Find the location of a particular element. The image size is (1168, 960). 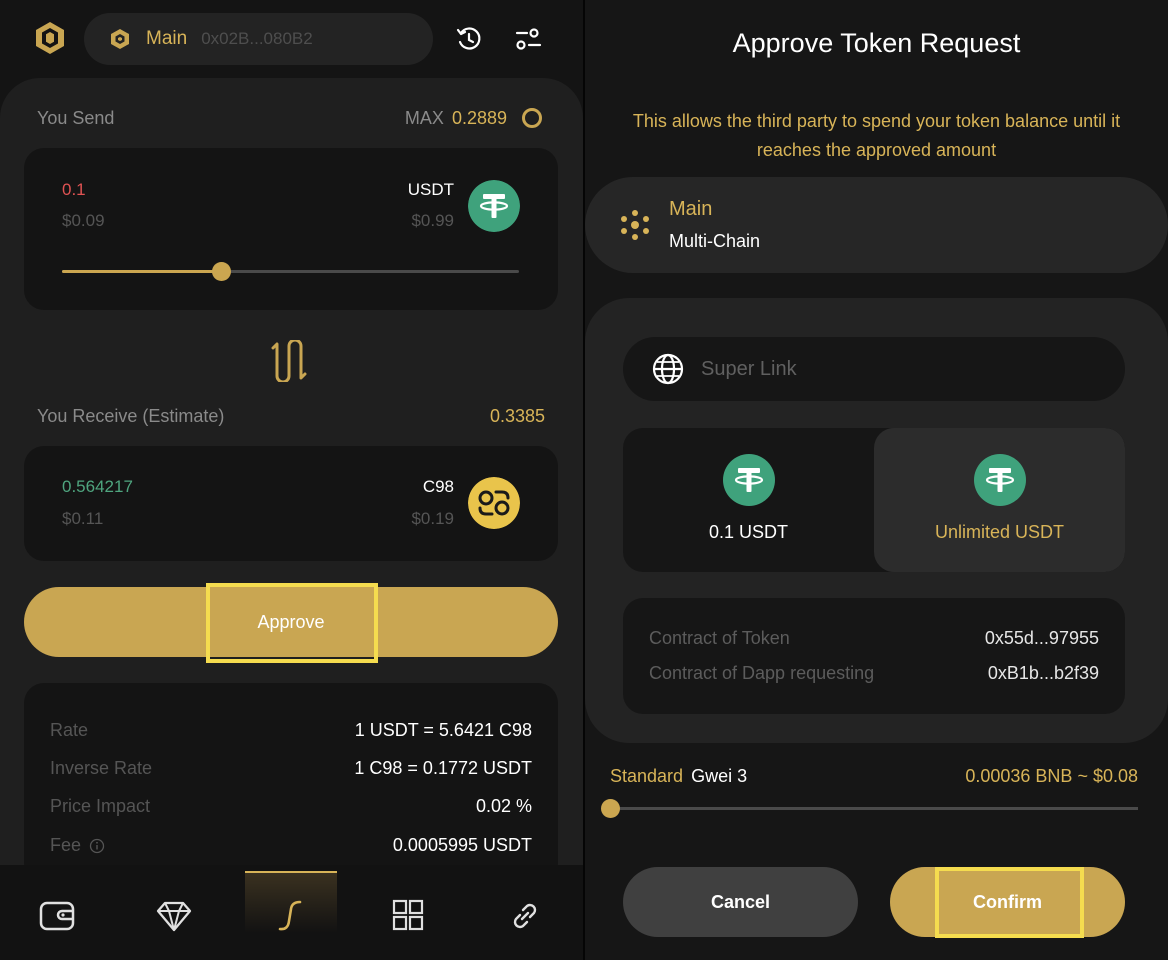

gas-speed: Standard is located at coordinates (647, 776).